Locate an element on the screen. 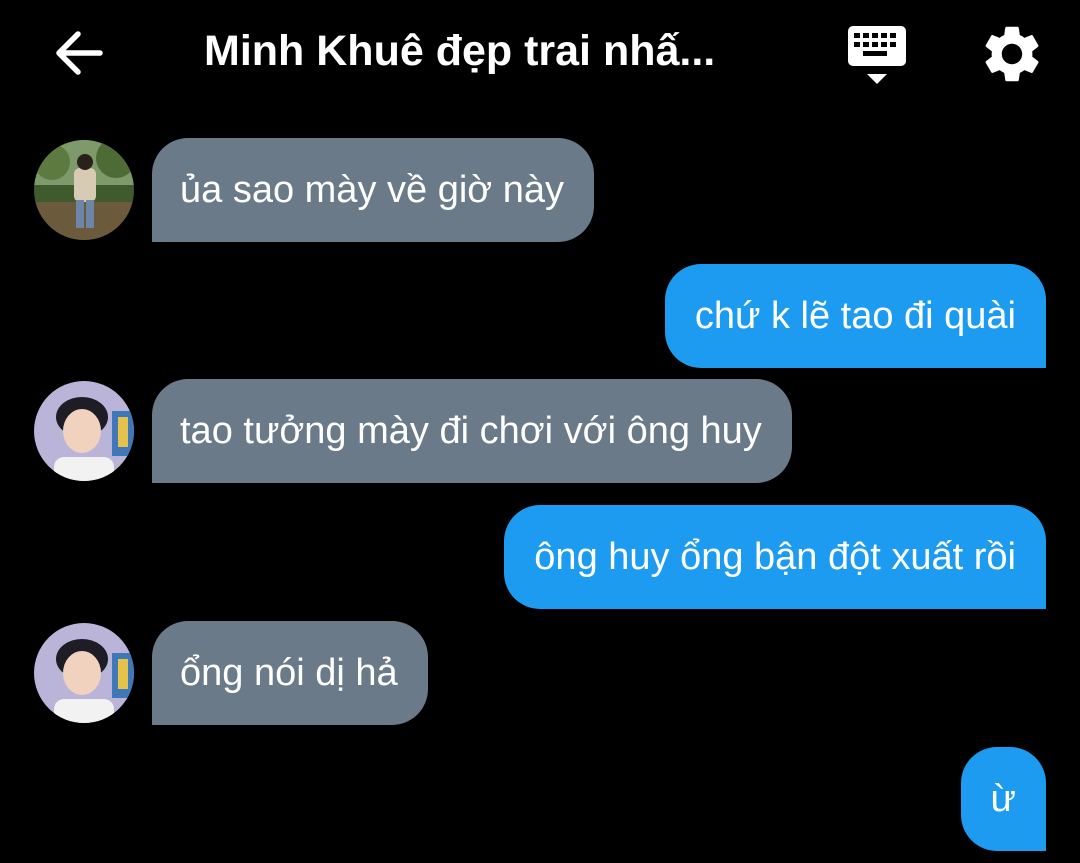  message-row-outgoing: chứ k lẽ tao đi quài is located at coordinates (540, 316).